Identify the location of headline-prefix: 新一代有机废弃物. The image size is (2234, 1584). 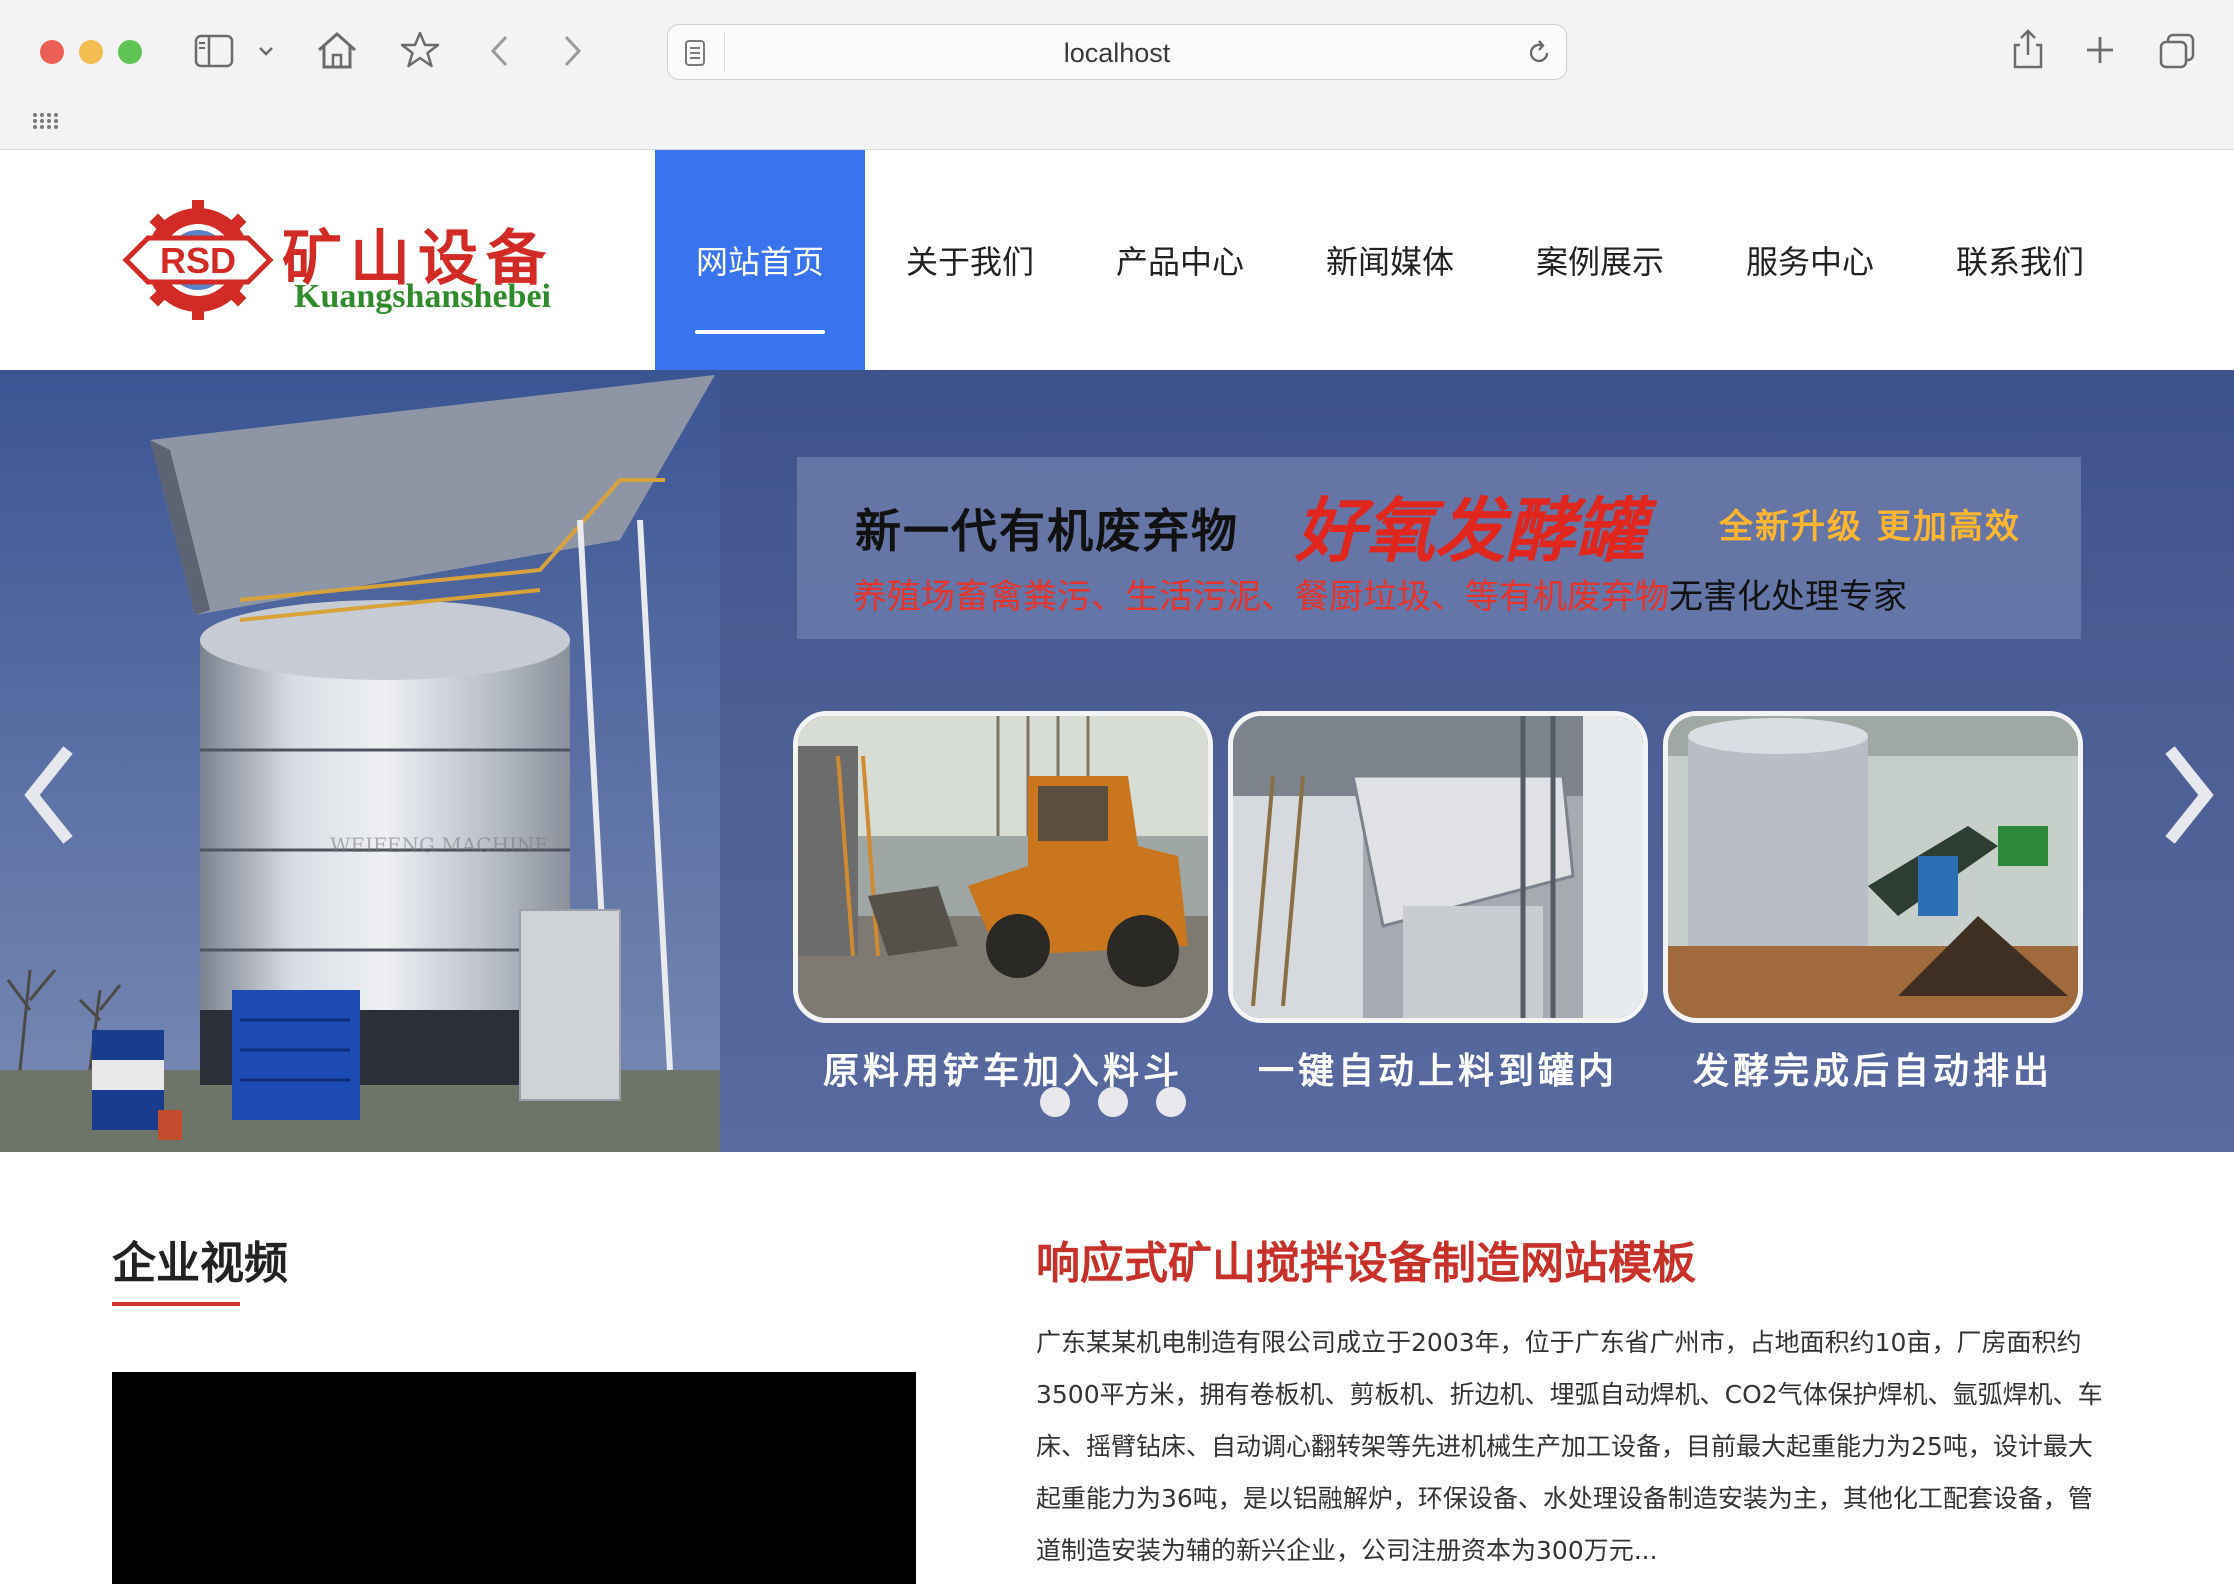
(1047, 531).